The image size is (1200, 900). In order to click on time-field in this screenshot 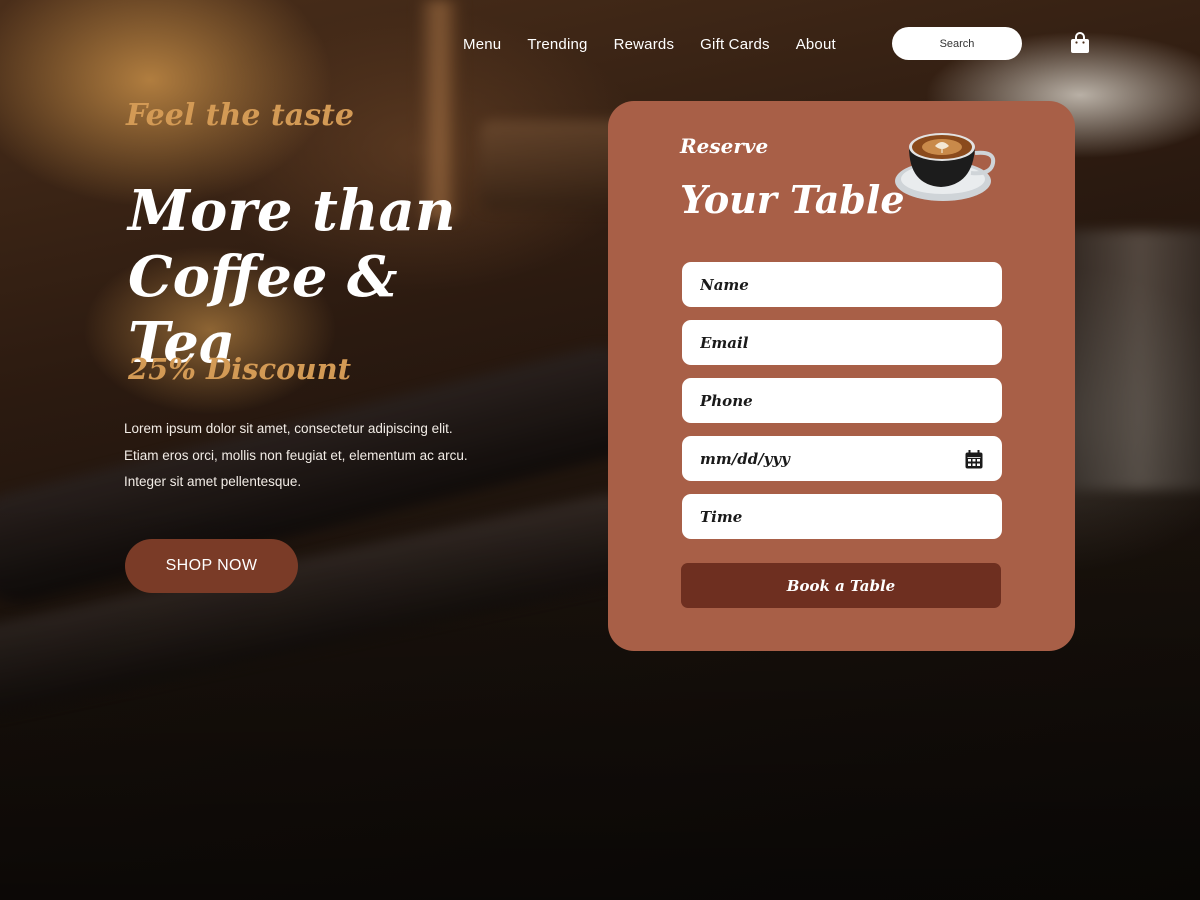, I will do `click(842, 516)`.